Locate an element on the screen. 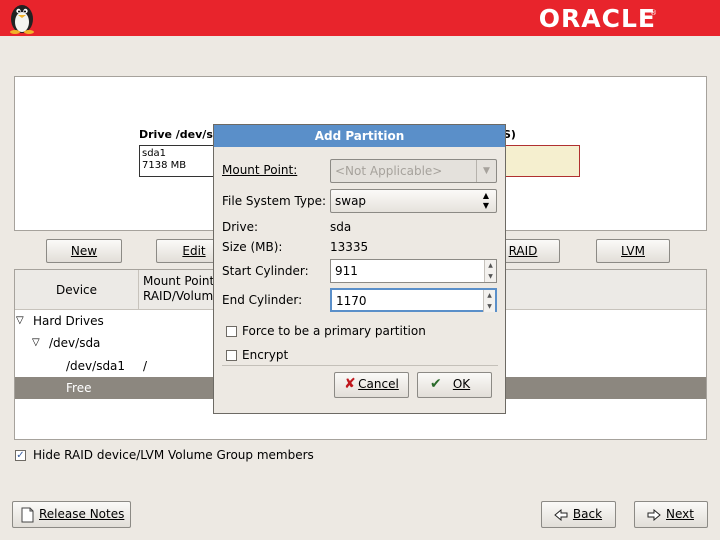  cancel-button: ✘ Cancel is located at coordinates (371, 385).